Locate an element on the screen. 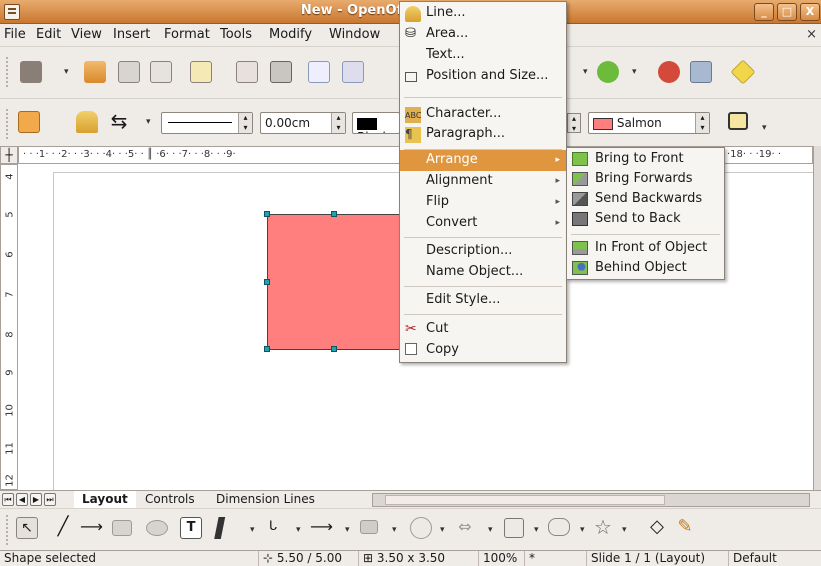  load-url-icon is located at coordinates (31, 72).